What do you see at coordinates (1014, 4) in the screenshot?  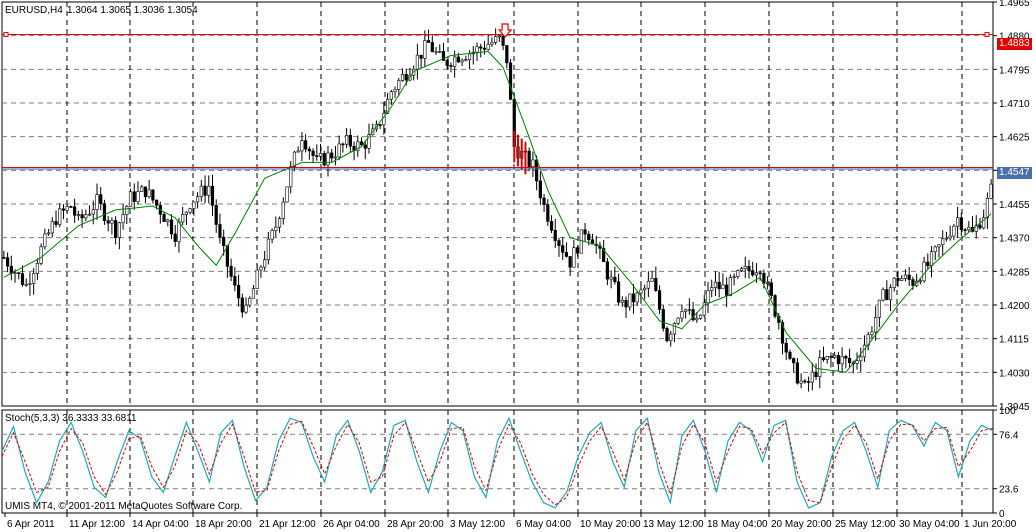 I see `y-tick-label: 1.4965` at bounding box center [1014, 4].